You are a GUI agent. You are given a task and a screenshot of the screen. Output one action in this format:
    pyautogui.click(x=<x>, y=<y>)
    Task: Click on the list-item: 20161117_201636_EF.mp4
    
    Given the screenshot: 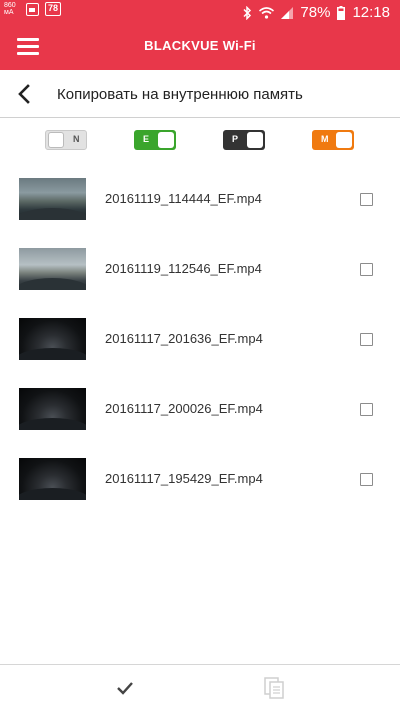 What is the action you would take?
    pyautogui.click(x=200, y=338)
    